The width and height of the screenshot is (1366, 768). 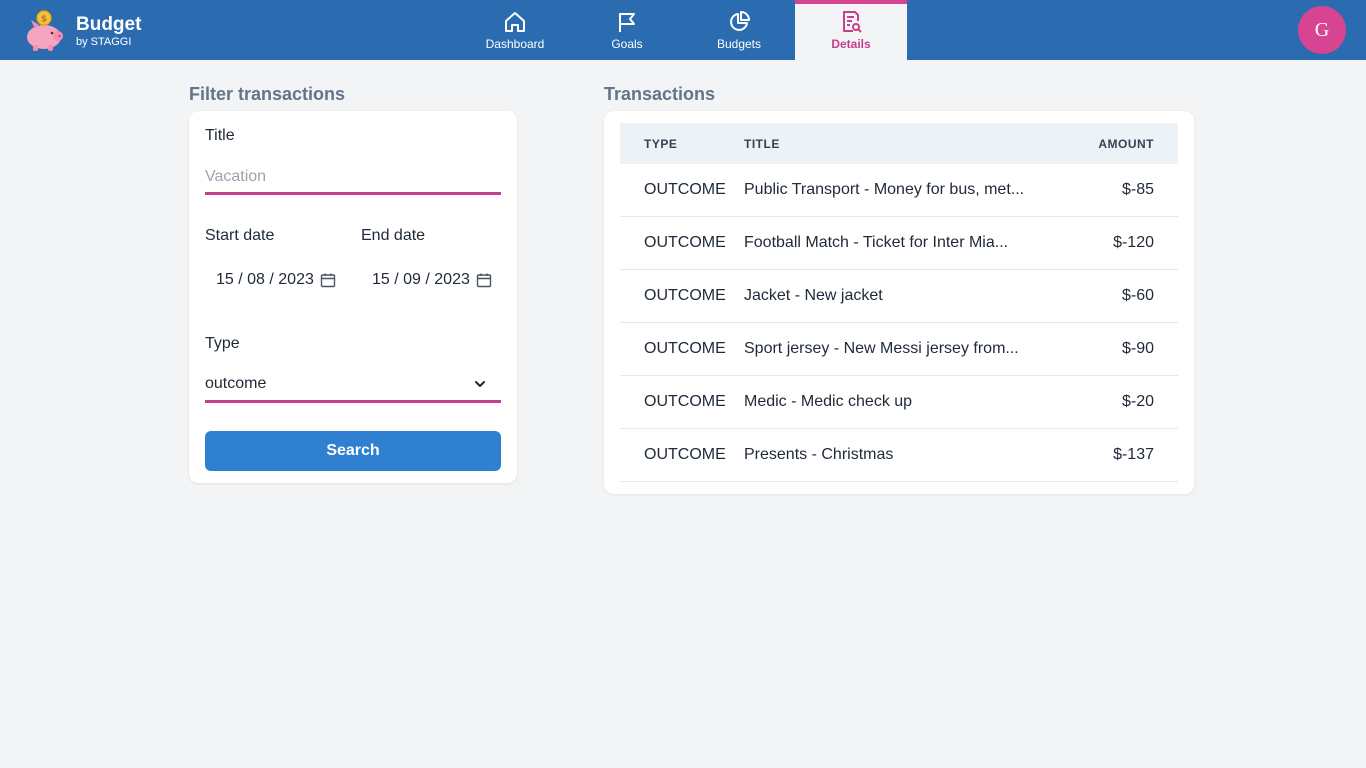 What do you see at coordinates (1137, 295) in the screenshot?
I see `row-amount: $-60` at bounding box center [1137, 295].